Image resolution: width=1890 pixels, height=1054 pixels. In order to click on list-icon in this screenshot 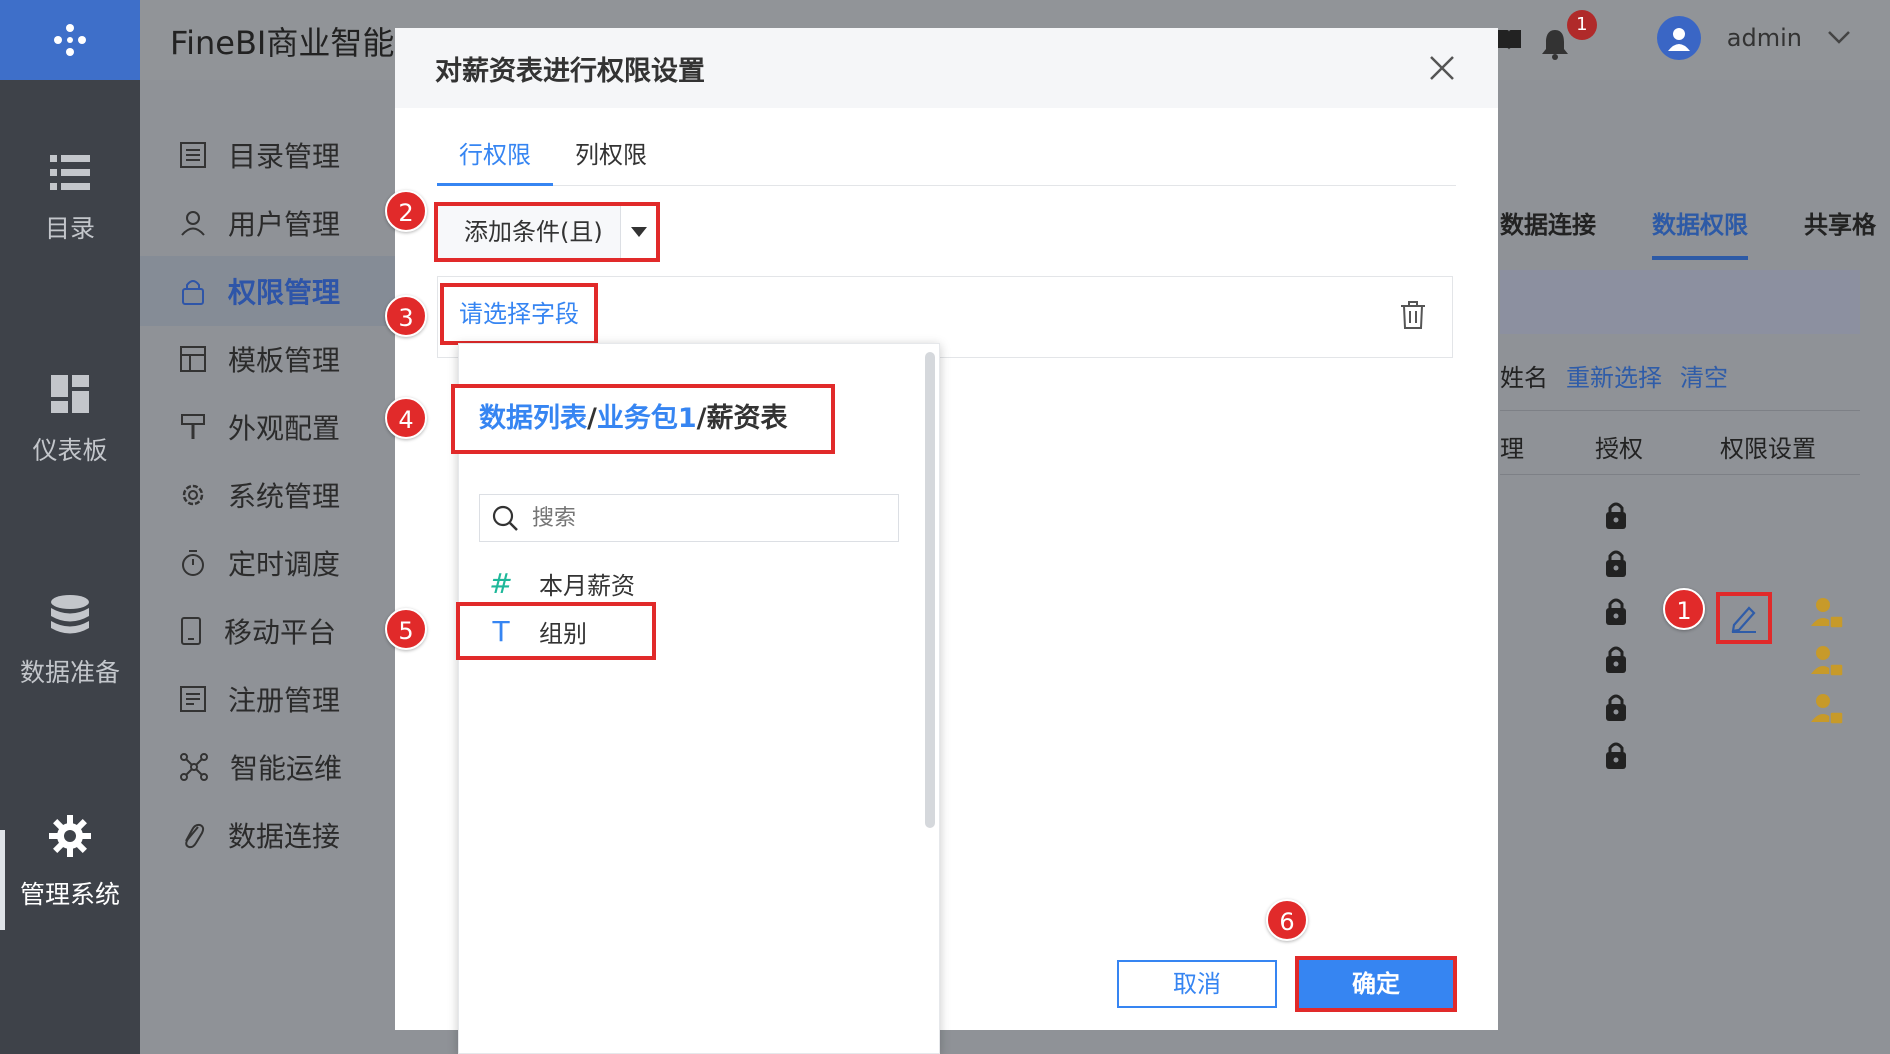, I will do `click(70, 172)`.